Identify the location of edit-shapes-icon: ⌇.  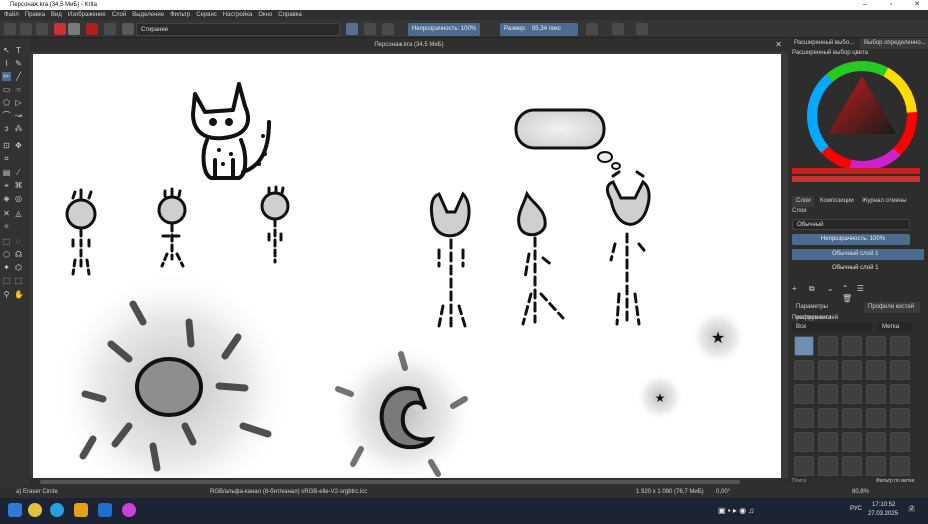
(6, 63).